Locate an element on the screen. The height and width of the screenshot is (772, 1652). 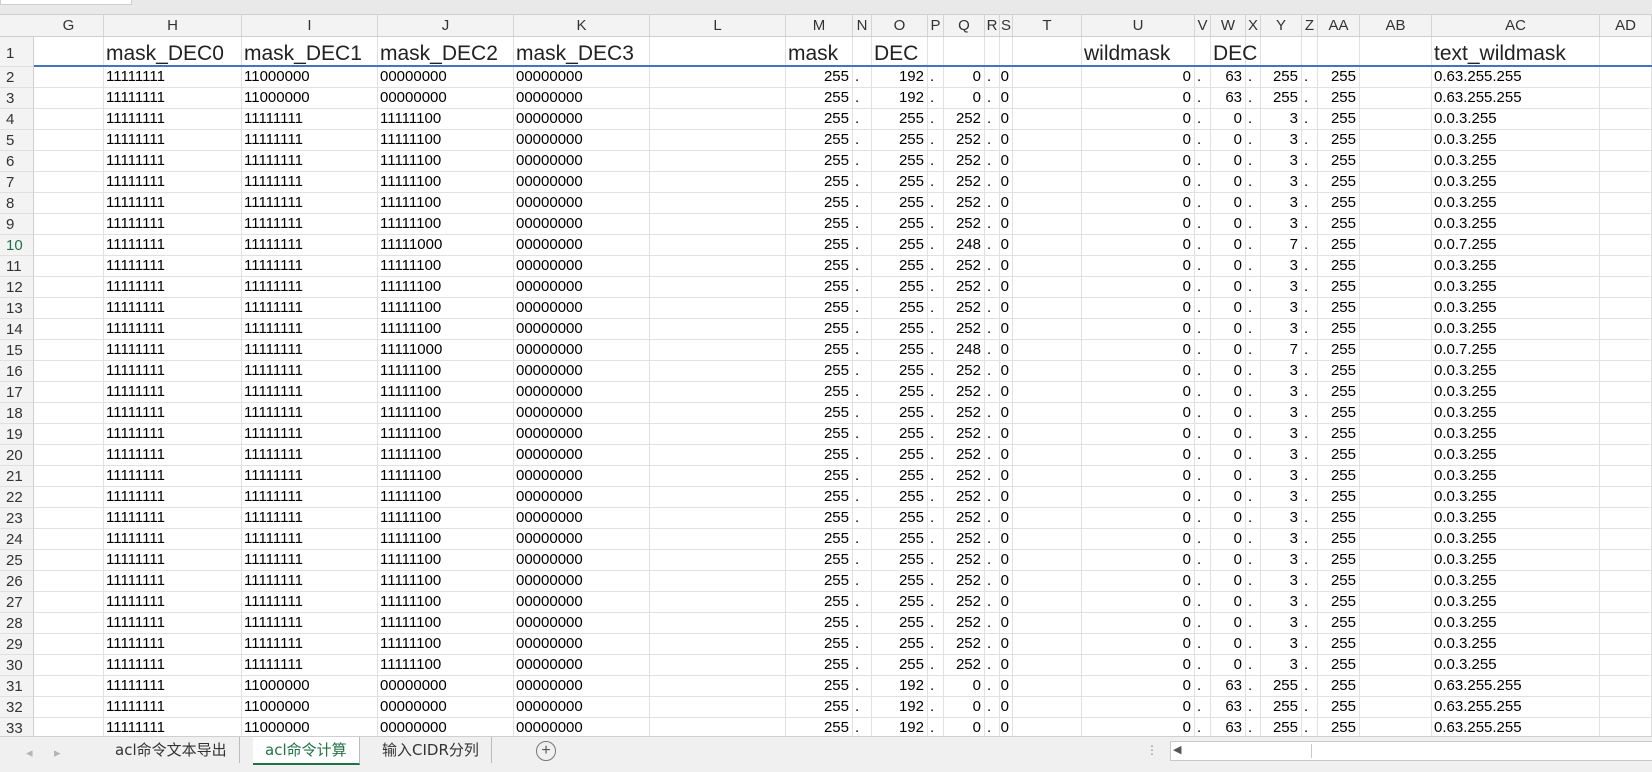
column-header-ad: AD is located at coordinates (1626, 25).